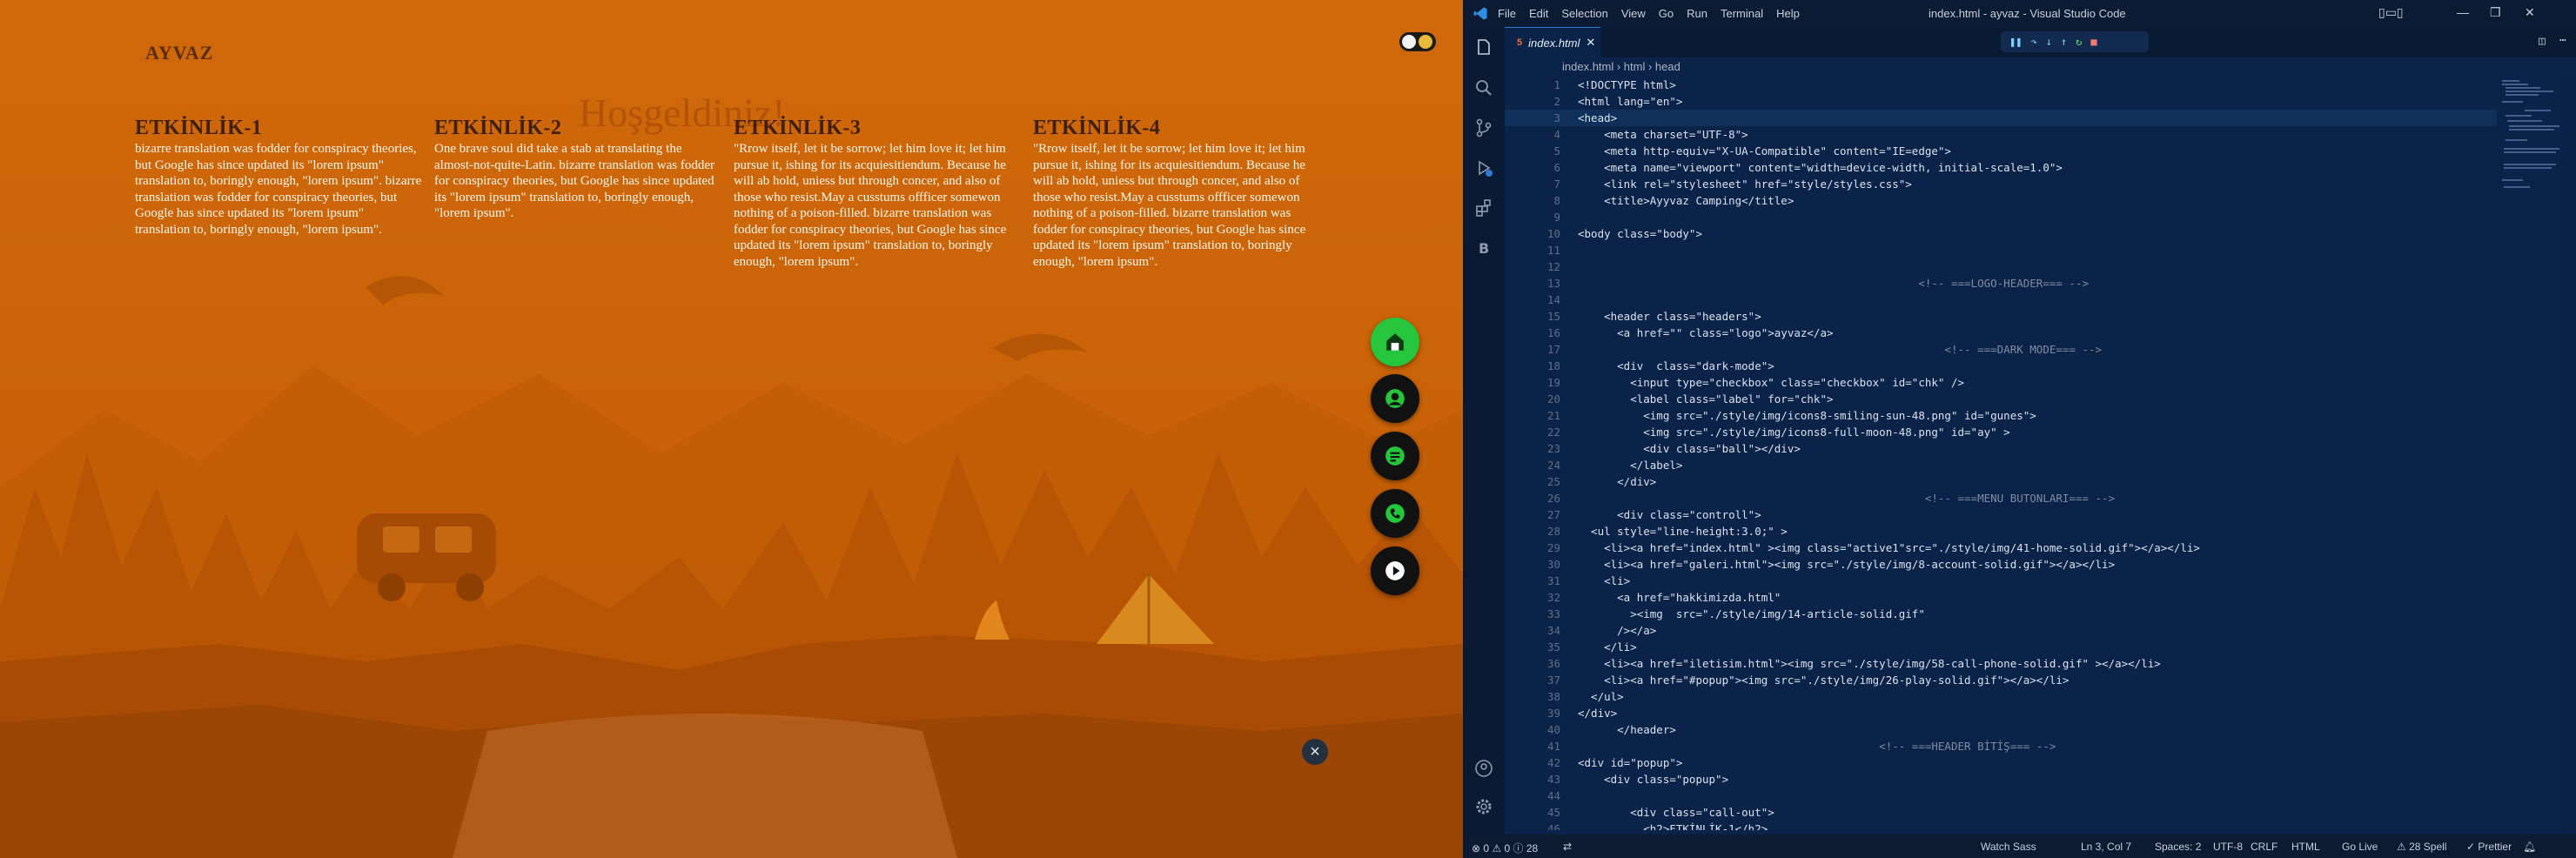  I want to click on code-line: <!-- ===DARK MODE=== -->, so click(1840, 349).